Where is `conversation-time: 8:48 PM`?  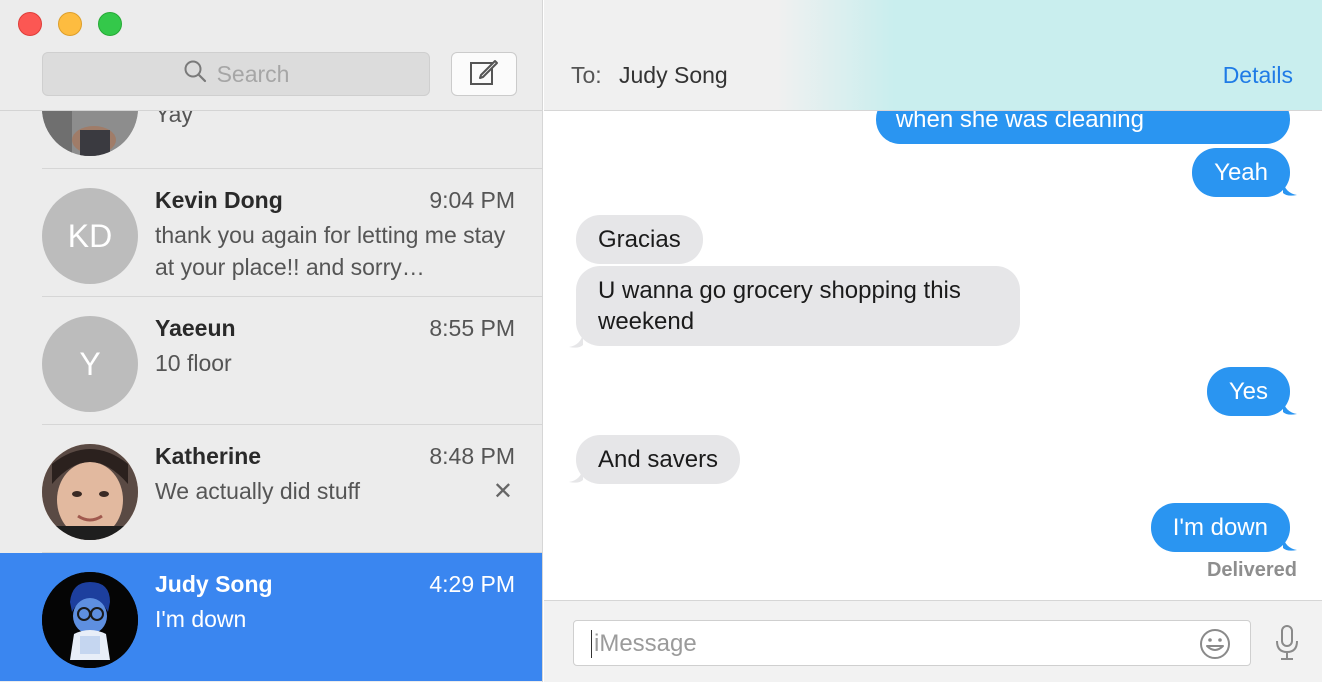
conversation-time: 8:48 PM is located at coordinates (472, 456).